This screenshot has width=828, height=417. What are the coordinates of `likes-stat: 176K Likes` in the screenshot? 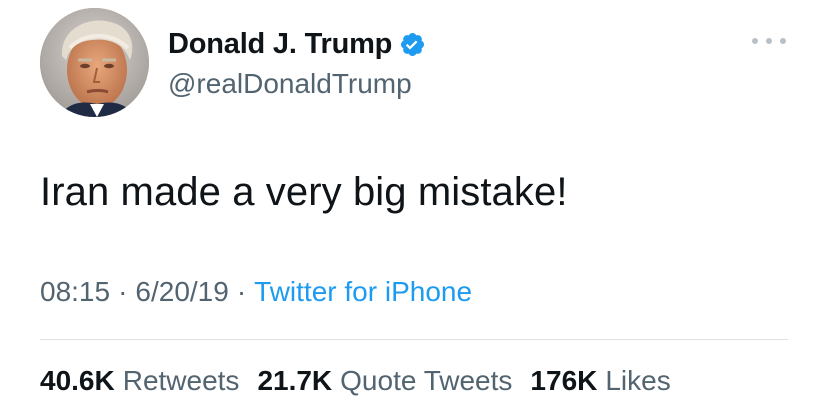 It's located at (600, 381).